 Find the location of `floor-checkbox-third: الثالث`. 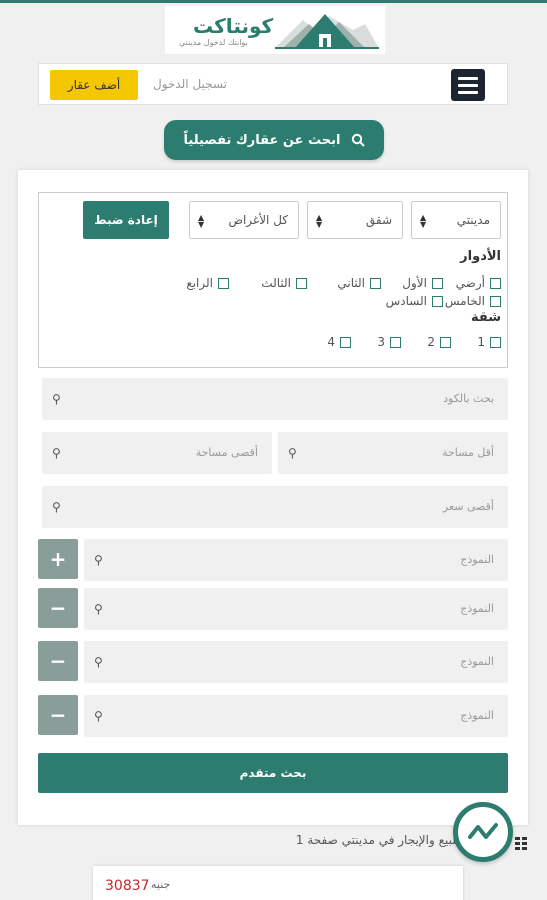

floor-checkbox-third: الثالث is located at coordinates (284, 283).